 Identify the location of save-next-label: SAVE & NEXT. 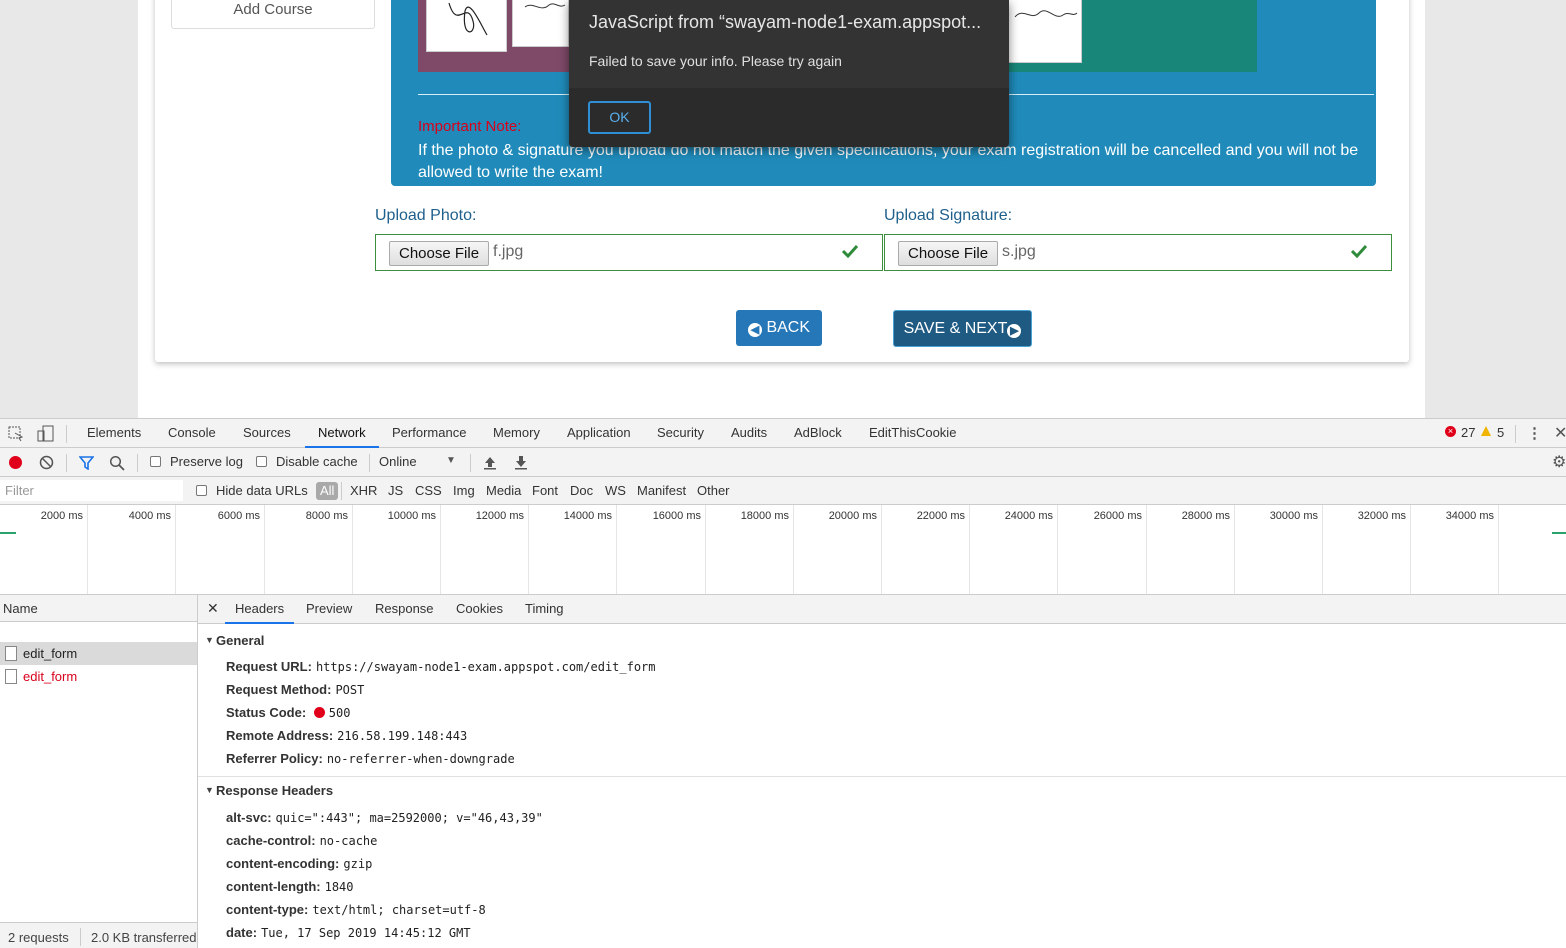
(955, 328).